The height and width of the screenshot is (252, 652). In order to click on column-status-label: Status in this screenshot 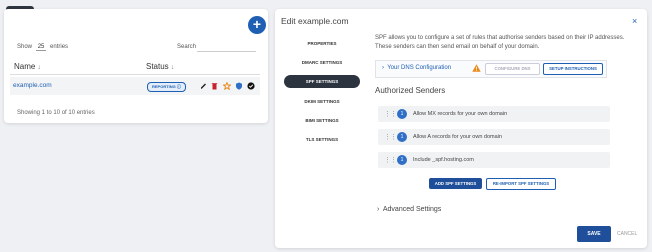, I will do `click(157, 66)`.